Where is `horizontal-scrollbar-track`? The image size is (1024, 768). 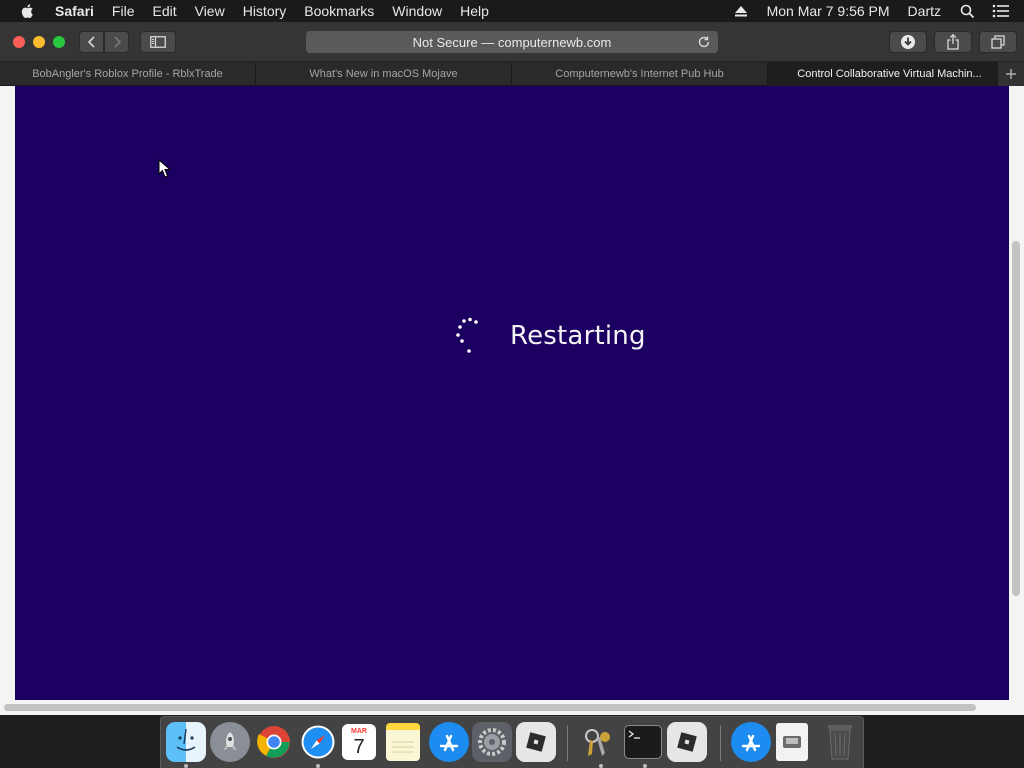
horizontal-scrollbar-track is located at coordinates (512, 707).